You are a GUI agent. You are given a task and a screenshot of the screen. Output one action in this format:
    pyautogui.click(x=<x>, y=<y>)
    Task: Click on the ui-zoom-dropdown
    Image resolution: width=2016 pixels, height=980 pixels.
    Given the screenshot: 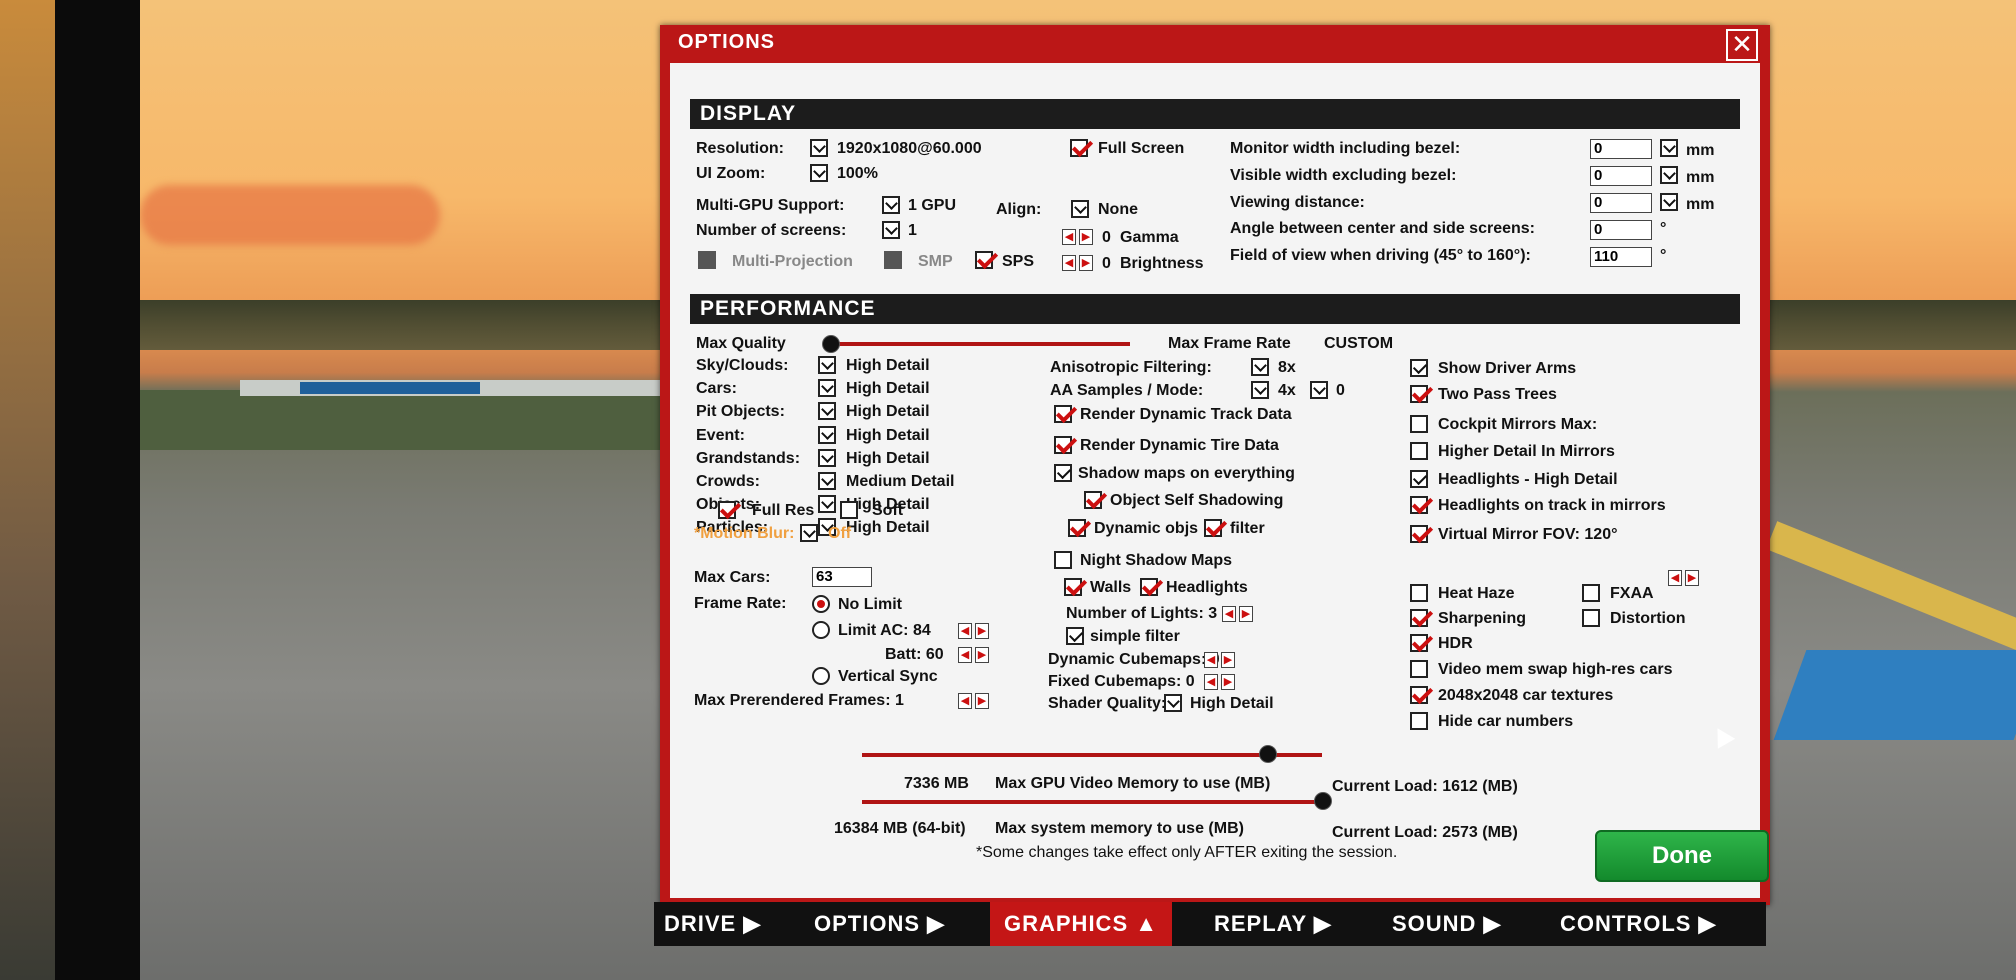 What is the action you would take?
    pyautogui.click(x=819, y=173)
    